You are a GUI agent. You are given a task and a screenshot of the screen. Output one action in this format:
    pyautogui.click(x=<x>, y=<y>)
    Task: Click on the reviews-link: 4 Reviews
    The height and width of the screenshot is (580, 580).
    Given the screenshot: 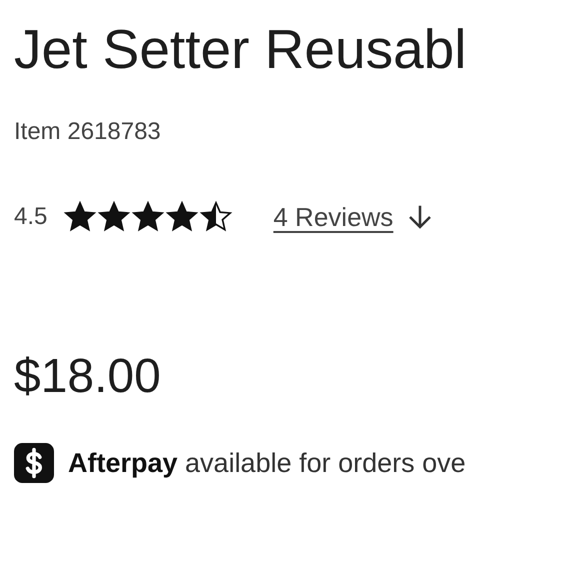 What is the action you would take?
    pyautogui.click(x=333, y=217)
    